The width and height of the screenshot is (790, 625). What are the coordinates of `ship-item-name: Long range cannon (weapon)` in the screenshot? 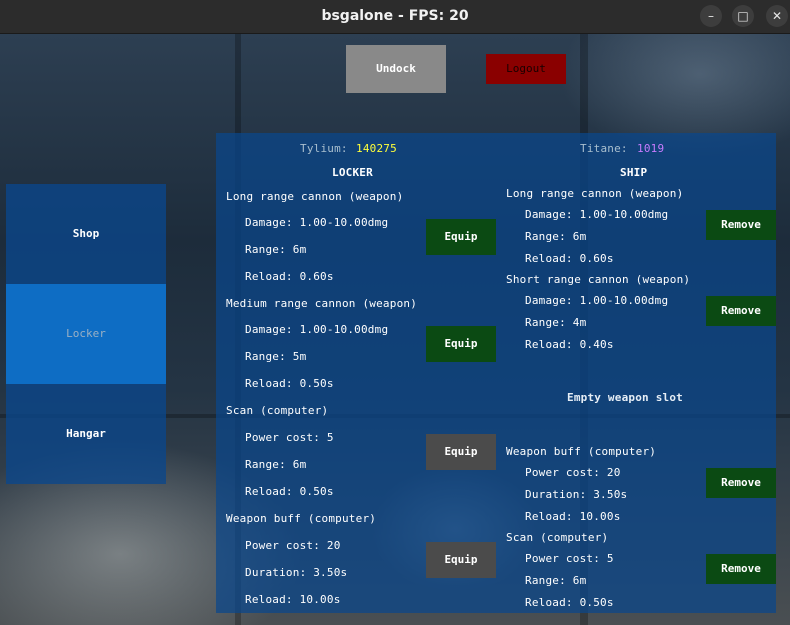 It's located at (595, 193).